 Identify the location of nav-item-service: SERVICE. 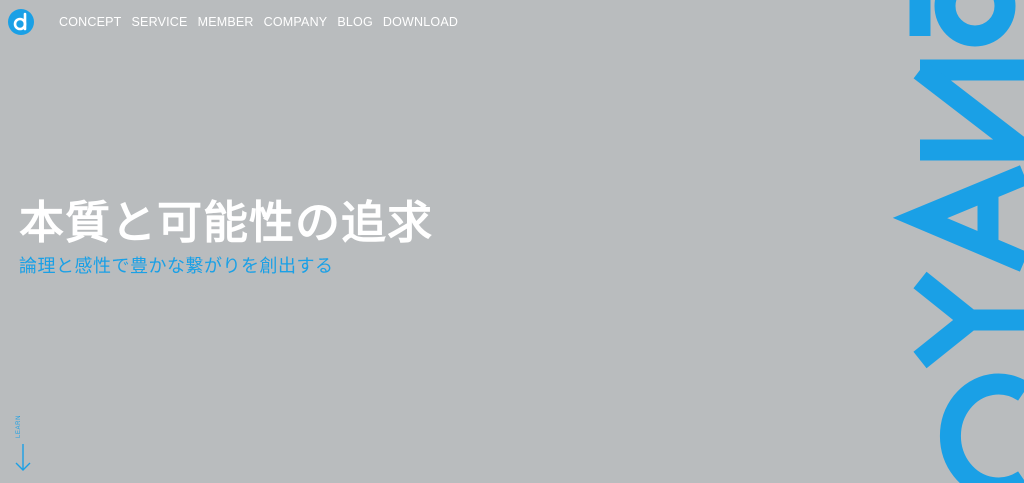
(160, 22).